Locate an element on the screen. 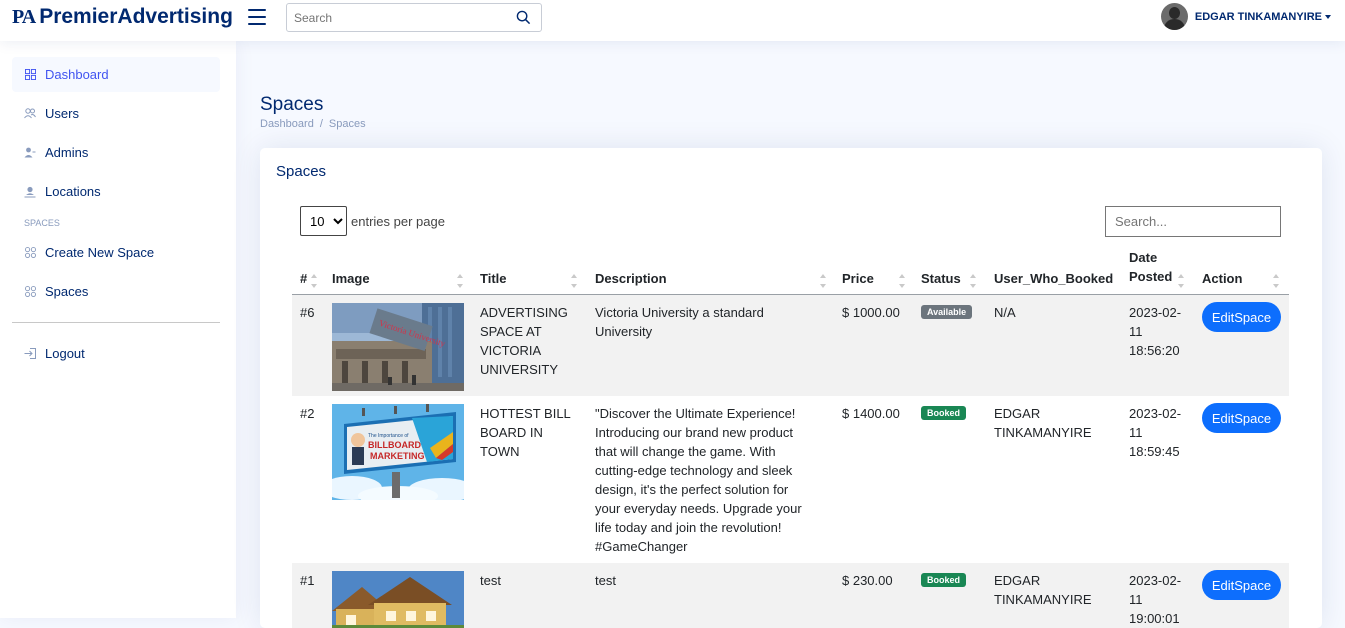 The height and width of the screenshot is (628, 1345). row-price: $ 1000.00 is located at coordinates (871, 312).